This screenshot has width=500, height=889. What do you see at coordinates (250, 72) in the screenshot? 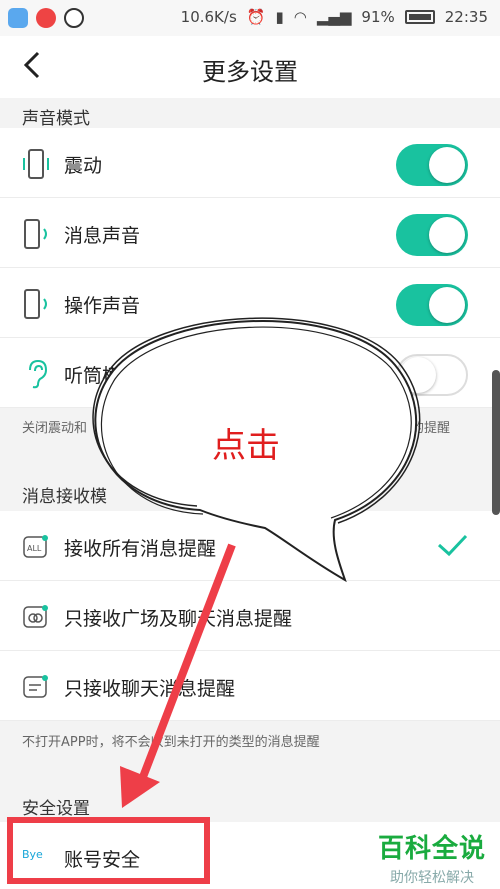
I see `page-title: 更多设置` at bounding box center [250, 72].